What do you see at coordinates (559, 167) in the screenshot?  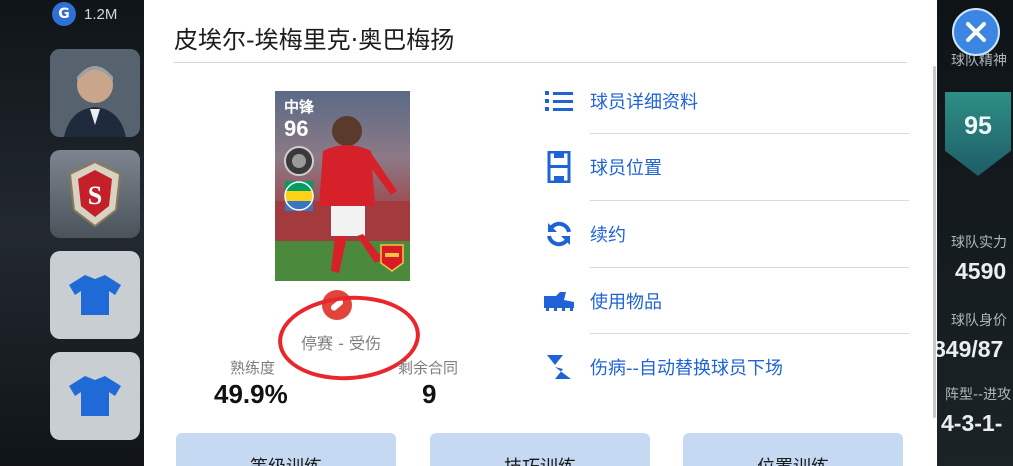 I see `pitch-icon` at bounding box center [559, 167].